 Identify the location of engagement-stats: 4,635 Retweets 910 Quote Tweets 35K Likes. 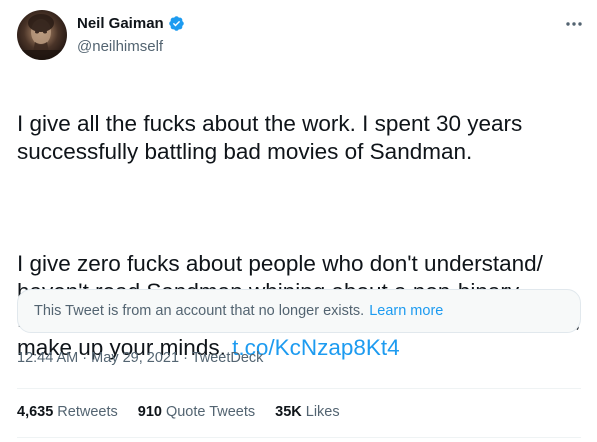
(188, 412).